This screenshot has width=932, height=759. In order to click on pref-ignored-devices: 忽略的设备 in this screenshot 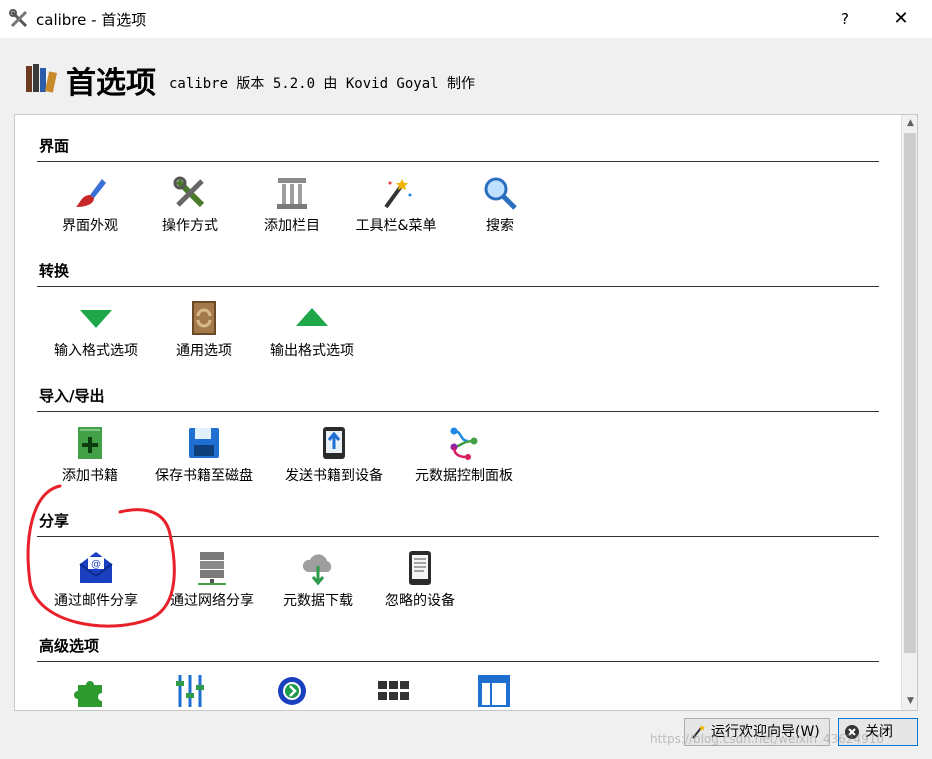, I will do `click(420, 580)`.